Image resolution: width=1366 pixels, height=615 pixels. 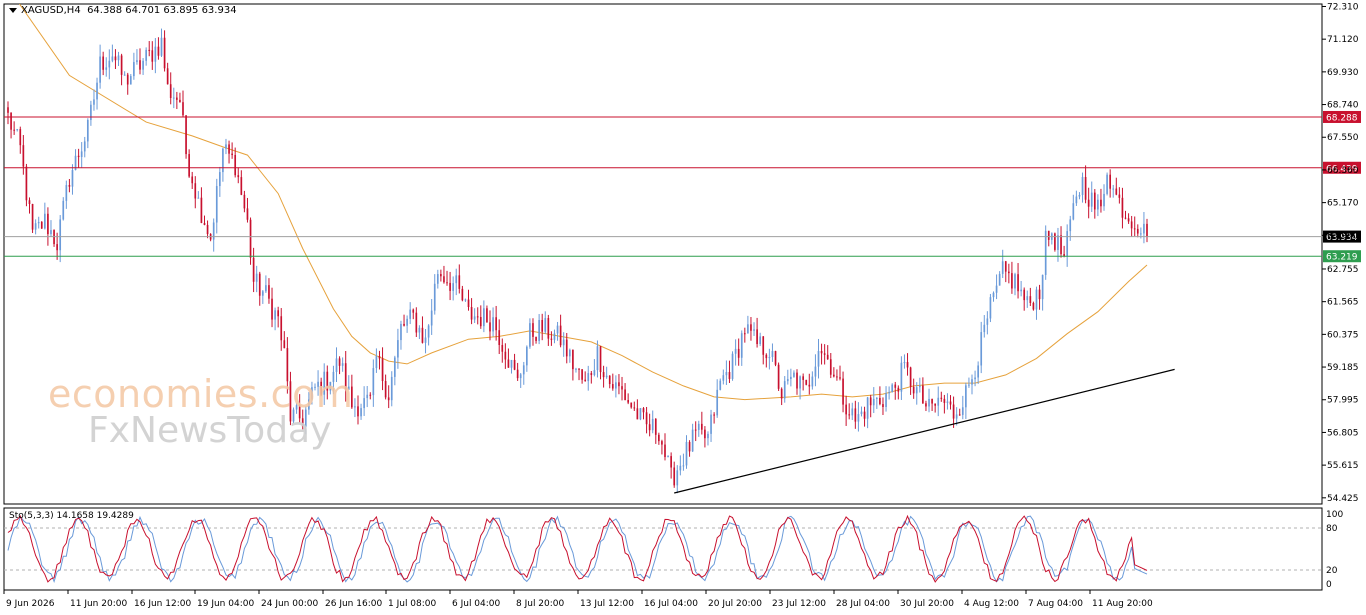 What do you see at coordinates (476, 604) in the screenshot?
I see `x-tick-label: 6 Jul 04:00` at bounding box center [476, 604].